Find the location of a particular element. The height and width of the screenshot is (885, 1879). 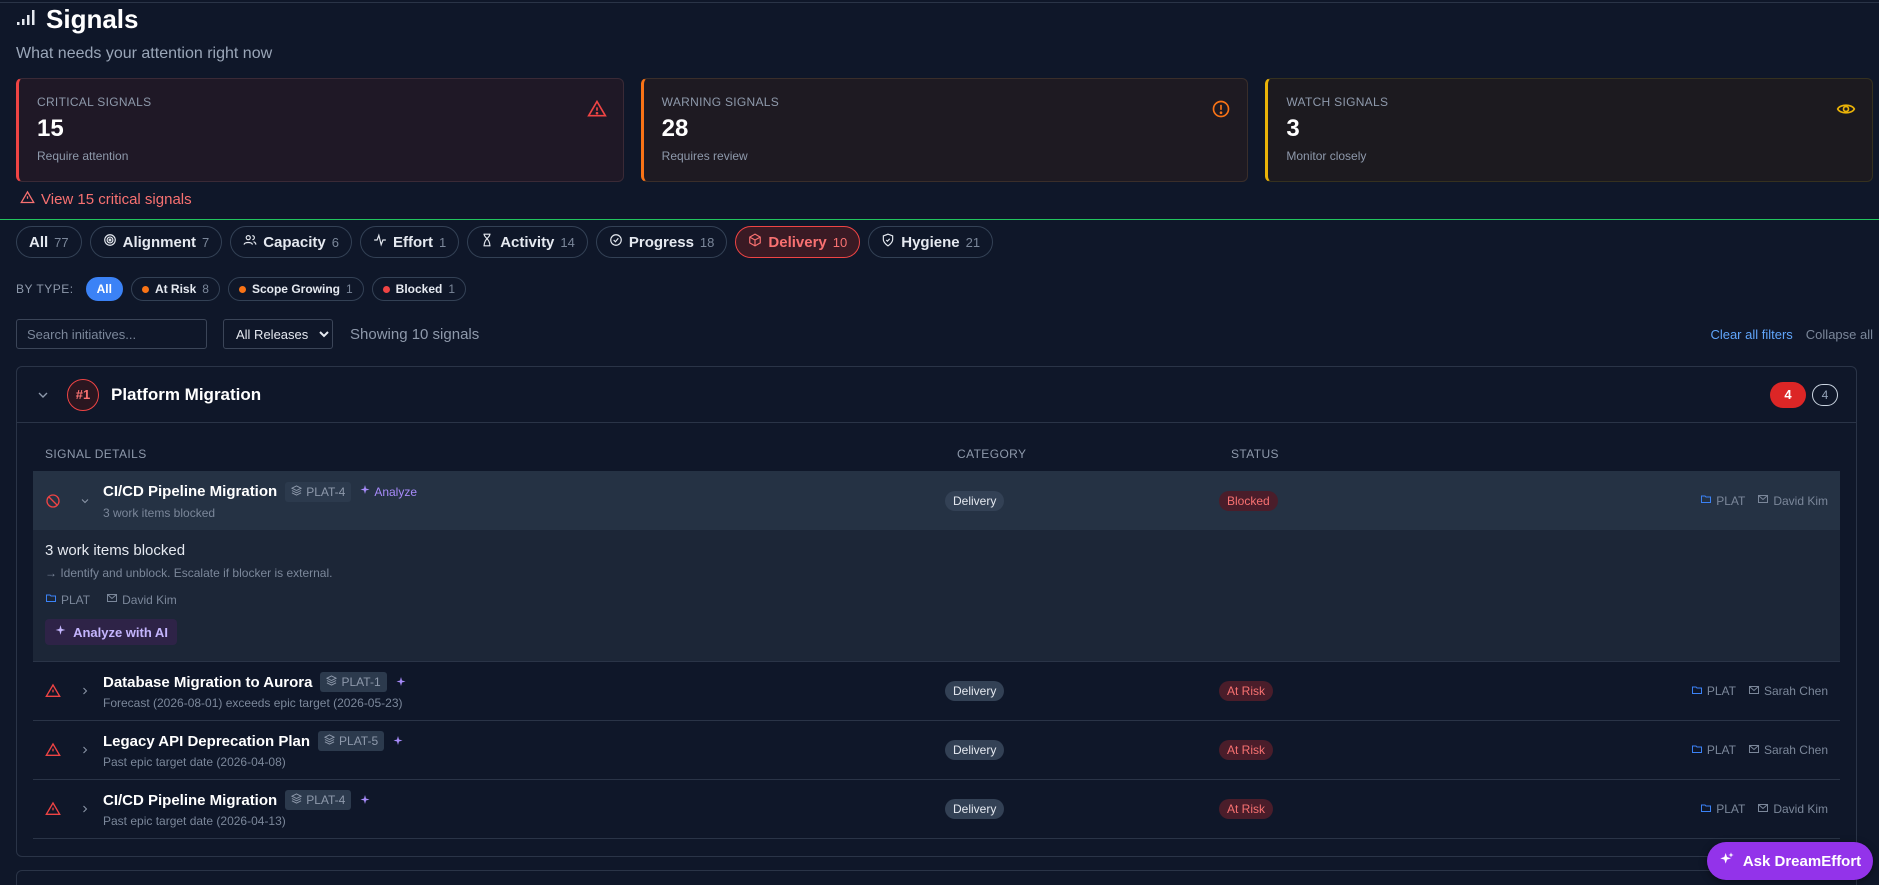

rank-badge: #1 is located at coordinates (83, 394).